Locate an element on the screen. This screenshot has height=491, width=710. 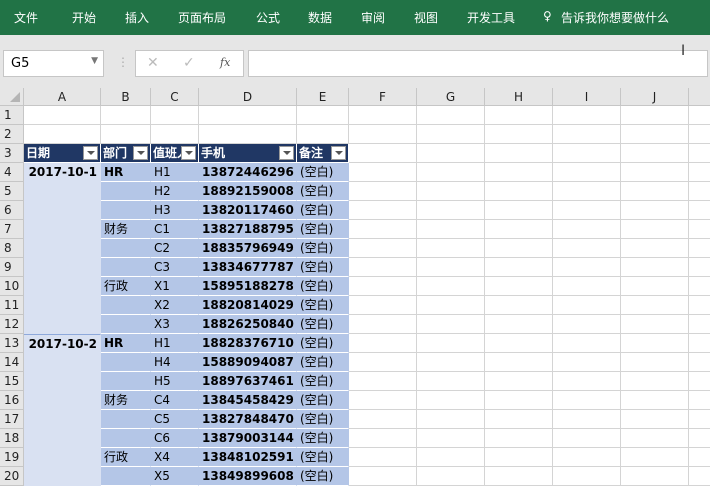
formula-input is located at coordinates (478, 63).